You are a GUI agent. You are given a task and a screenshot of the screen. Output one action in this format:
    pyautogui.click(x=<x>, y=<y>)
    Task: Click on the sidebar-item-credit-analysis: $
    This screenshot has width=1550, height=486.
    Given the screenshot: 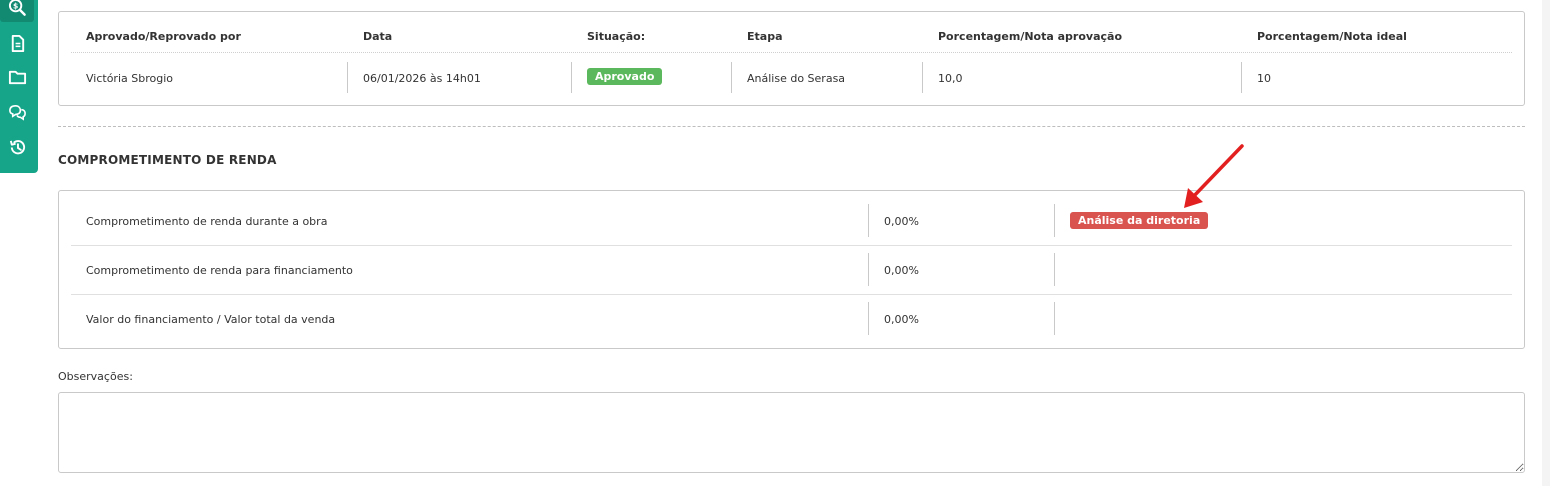 What is the action you would take?
    pyautogui.click(x=17, y=11)
    